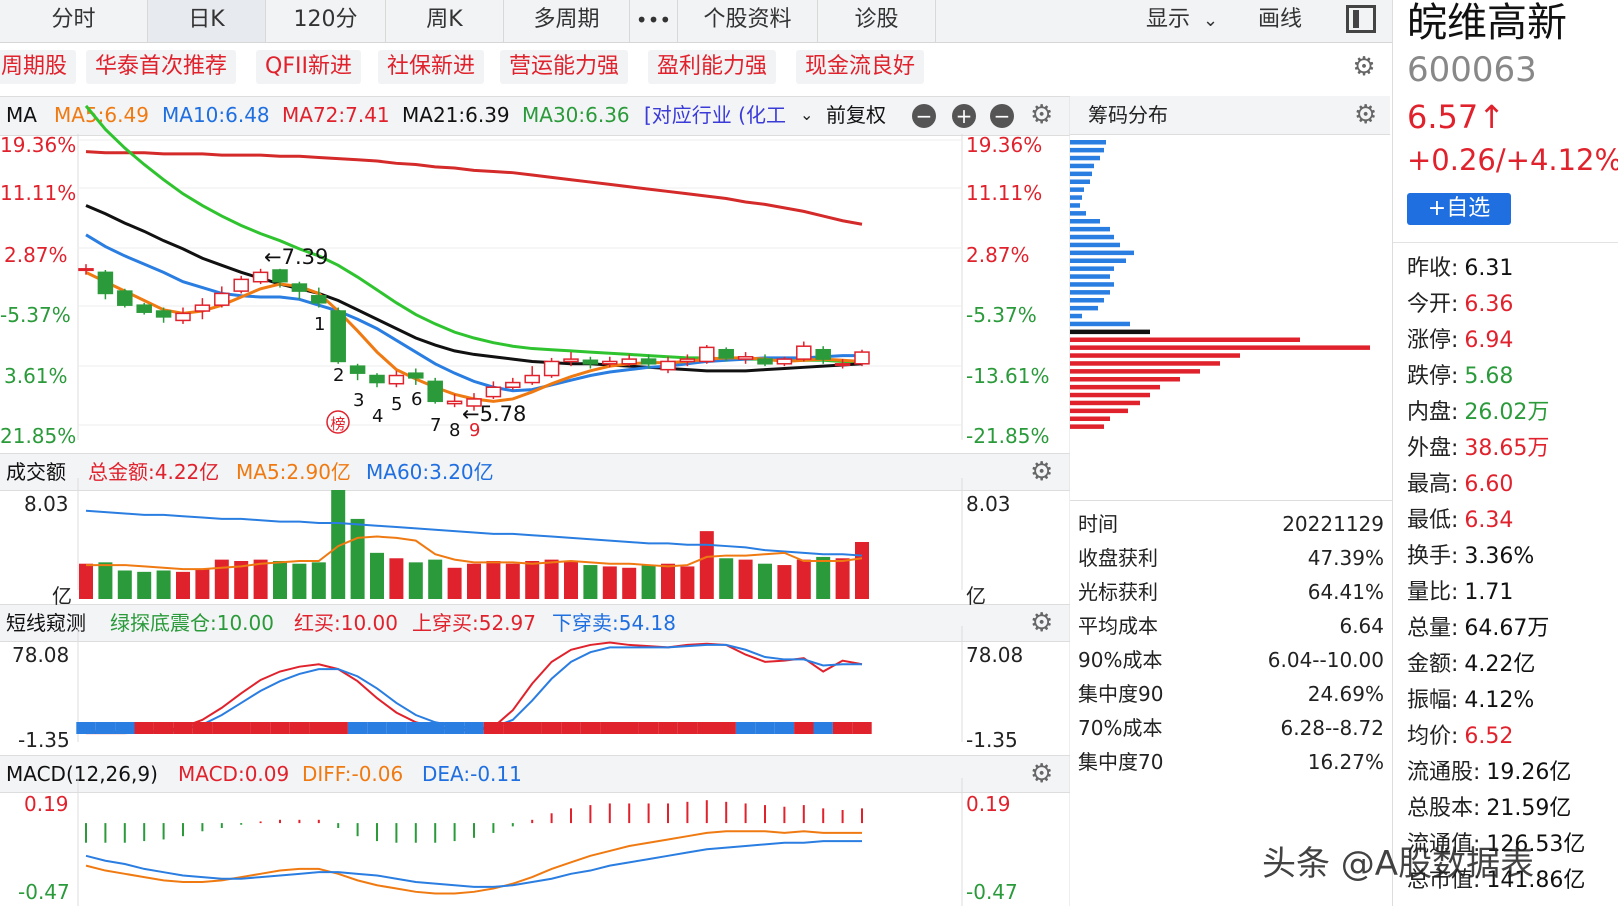 This screenshot has width=1618, height=906. I want to click on sidebar-toggle-icon, so click(1361, 19).